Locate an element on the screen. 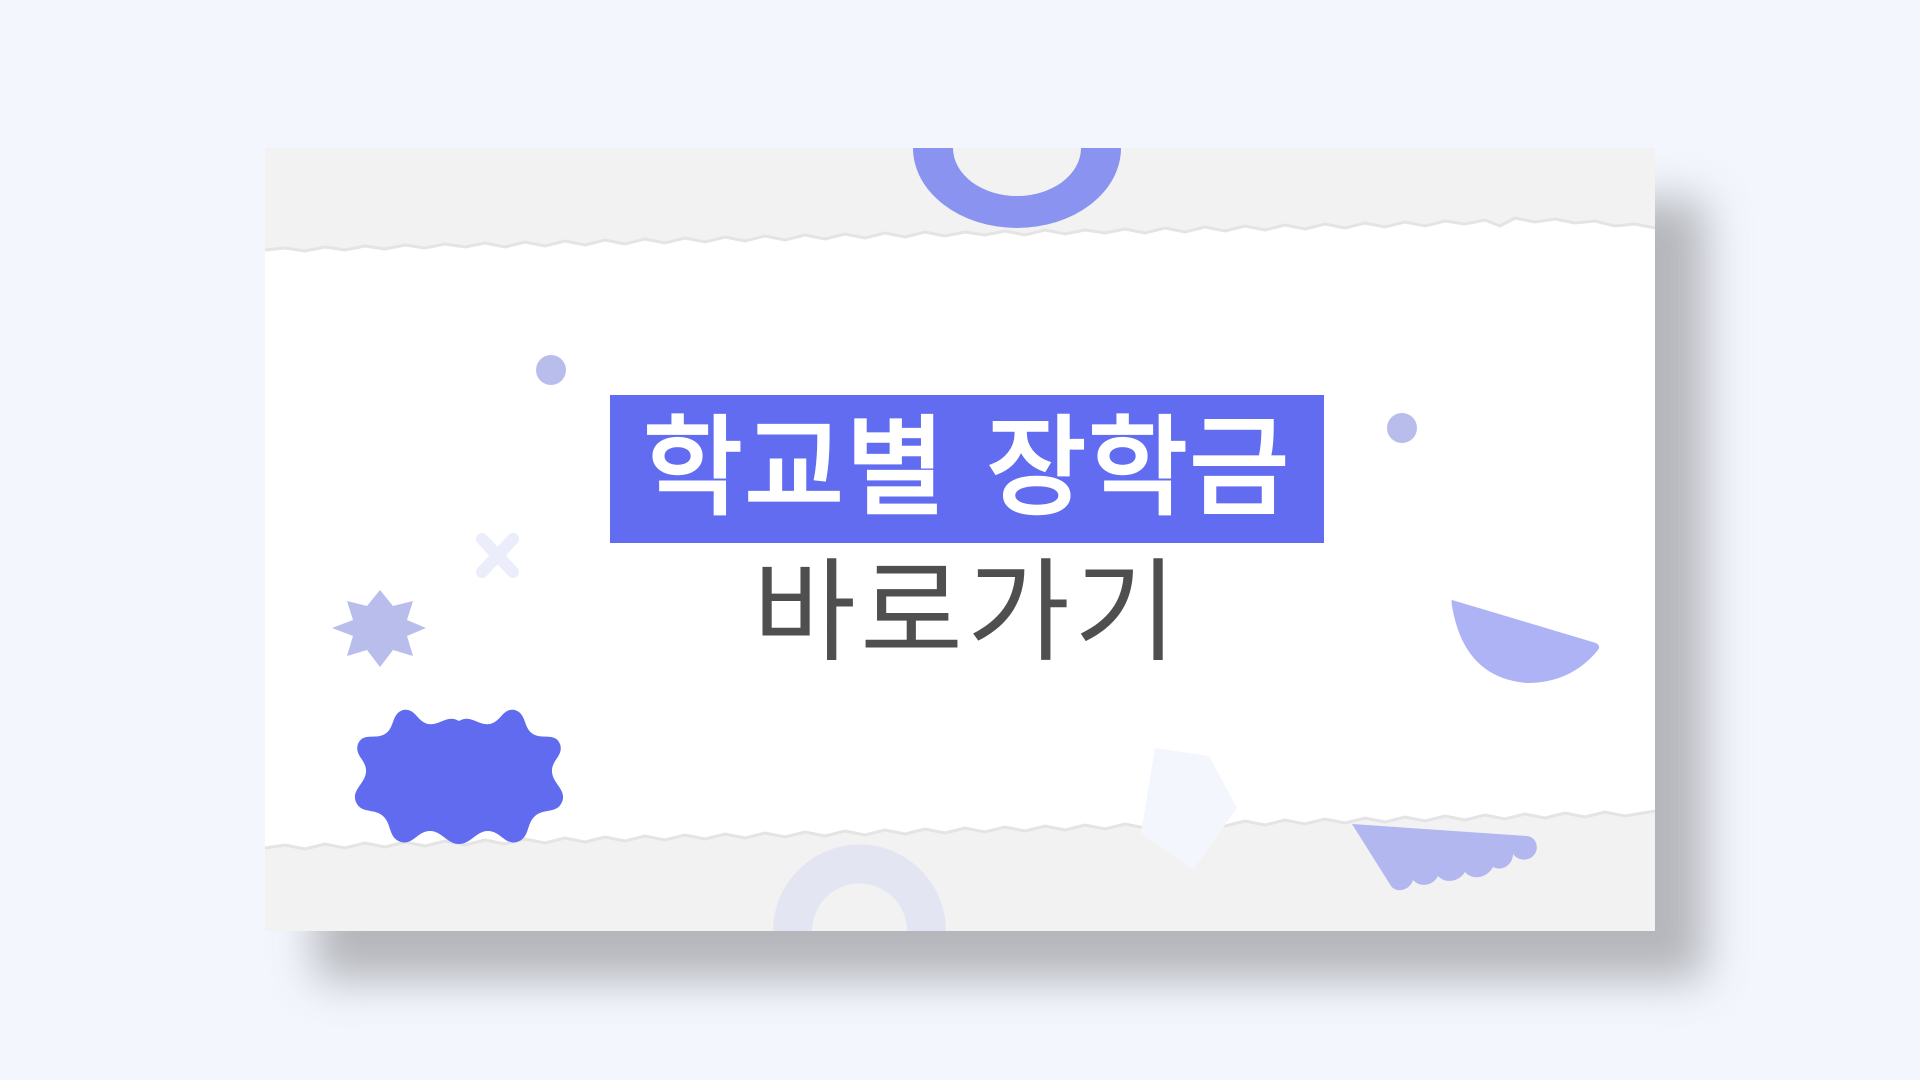 The image size is (1920, 1080). cross-shape is located at coordinates (497, 555).